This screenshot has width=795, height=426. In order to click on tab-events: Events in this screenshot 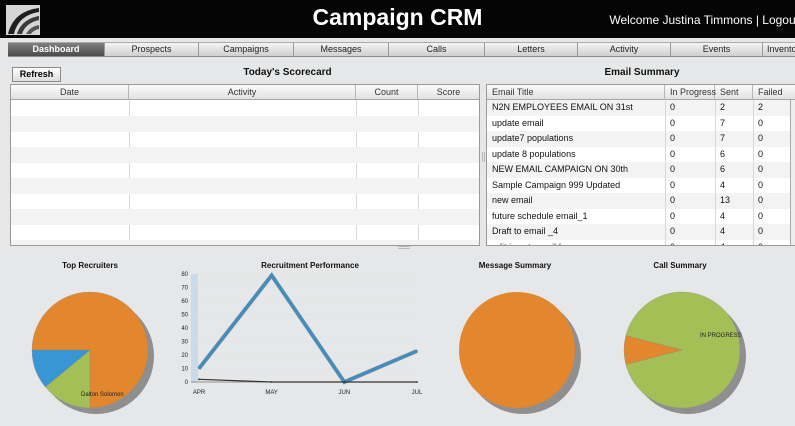, I will do `click(717, 49)`.